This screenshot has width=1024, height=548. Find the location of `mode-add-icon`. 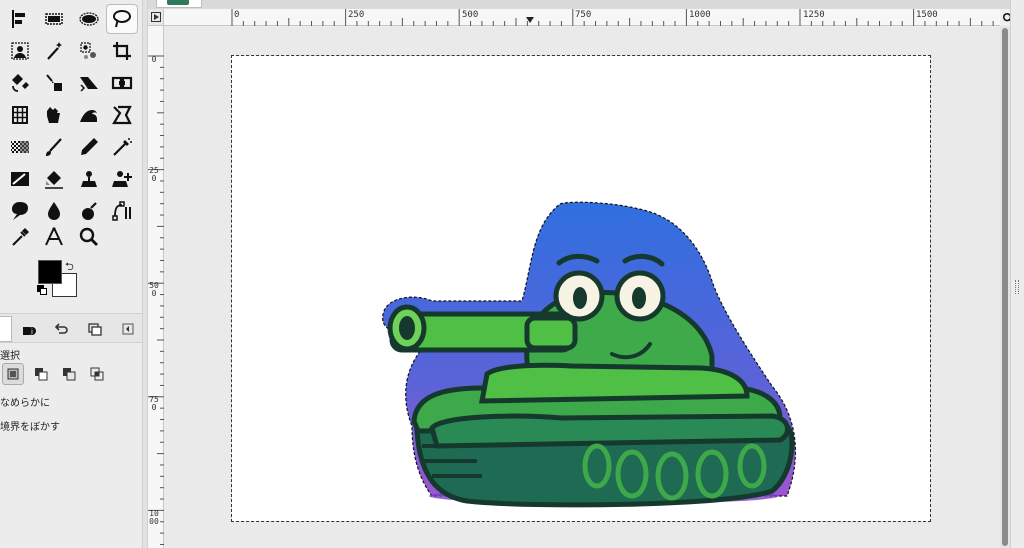

mode-add-icon is located at coordinates (41, 374).